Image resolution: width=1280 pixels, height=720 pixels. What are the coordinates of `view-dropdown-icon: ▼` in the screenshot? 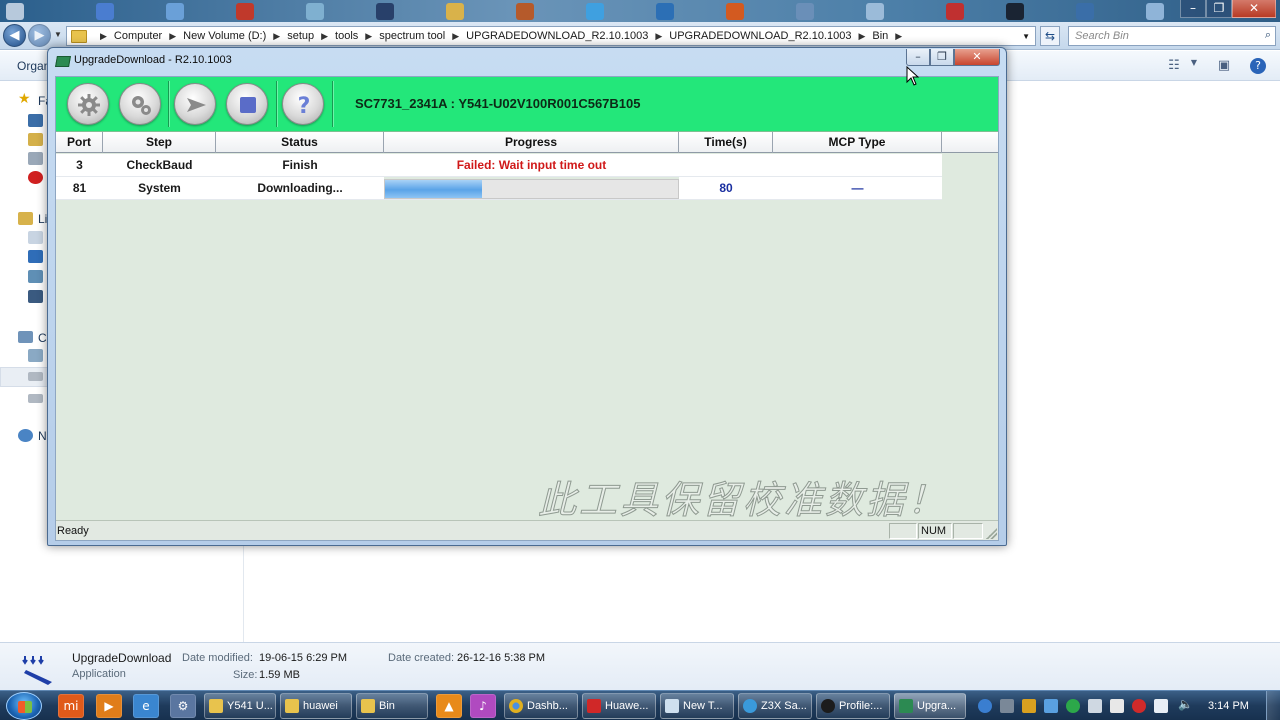 It's located at (1194, 66).